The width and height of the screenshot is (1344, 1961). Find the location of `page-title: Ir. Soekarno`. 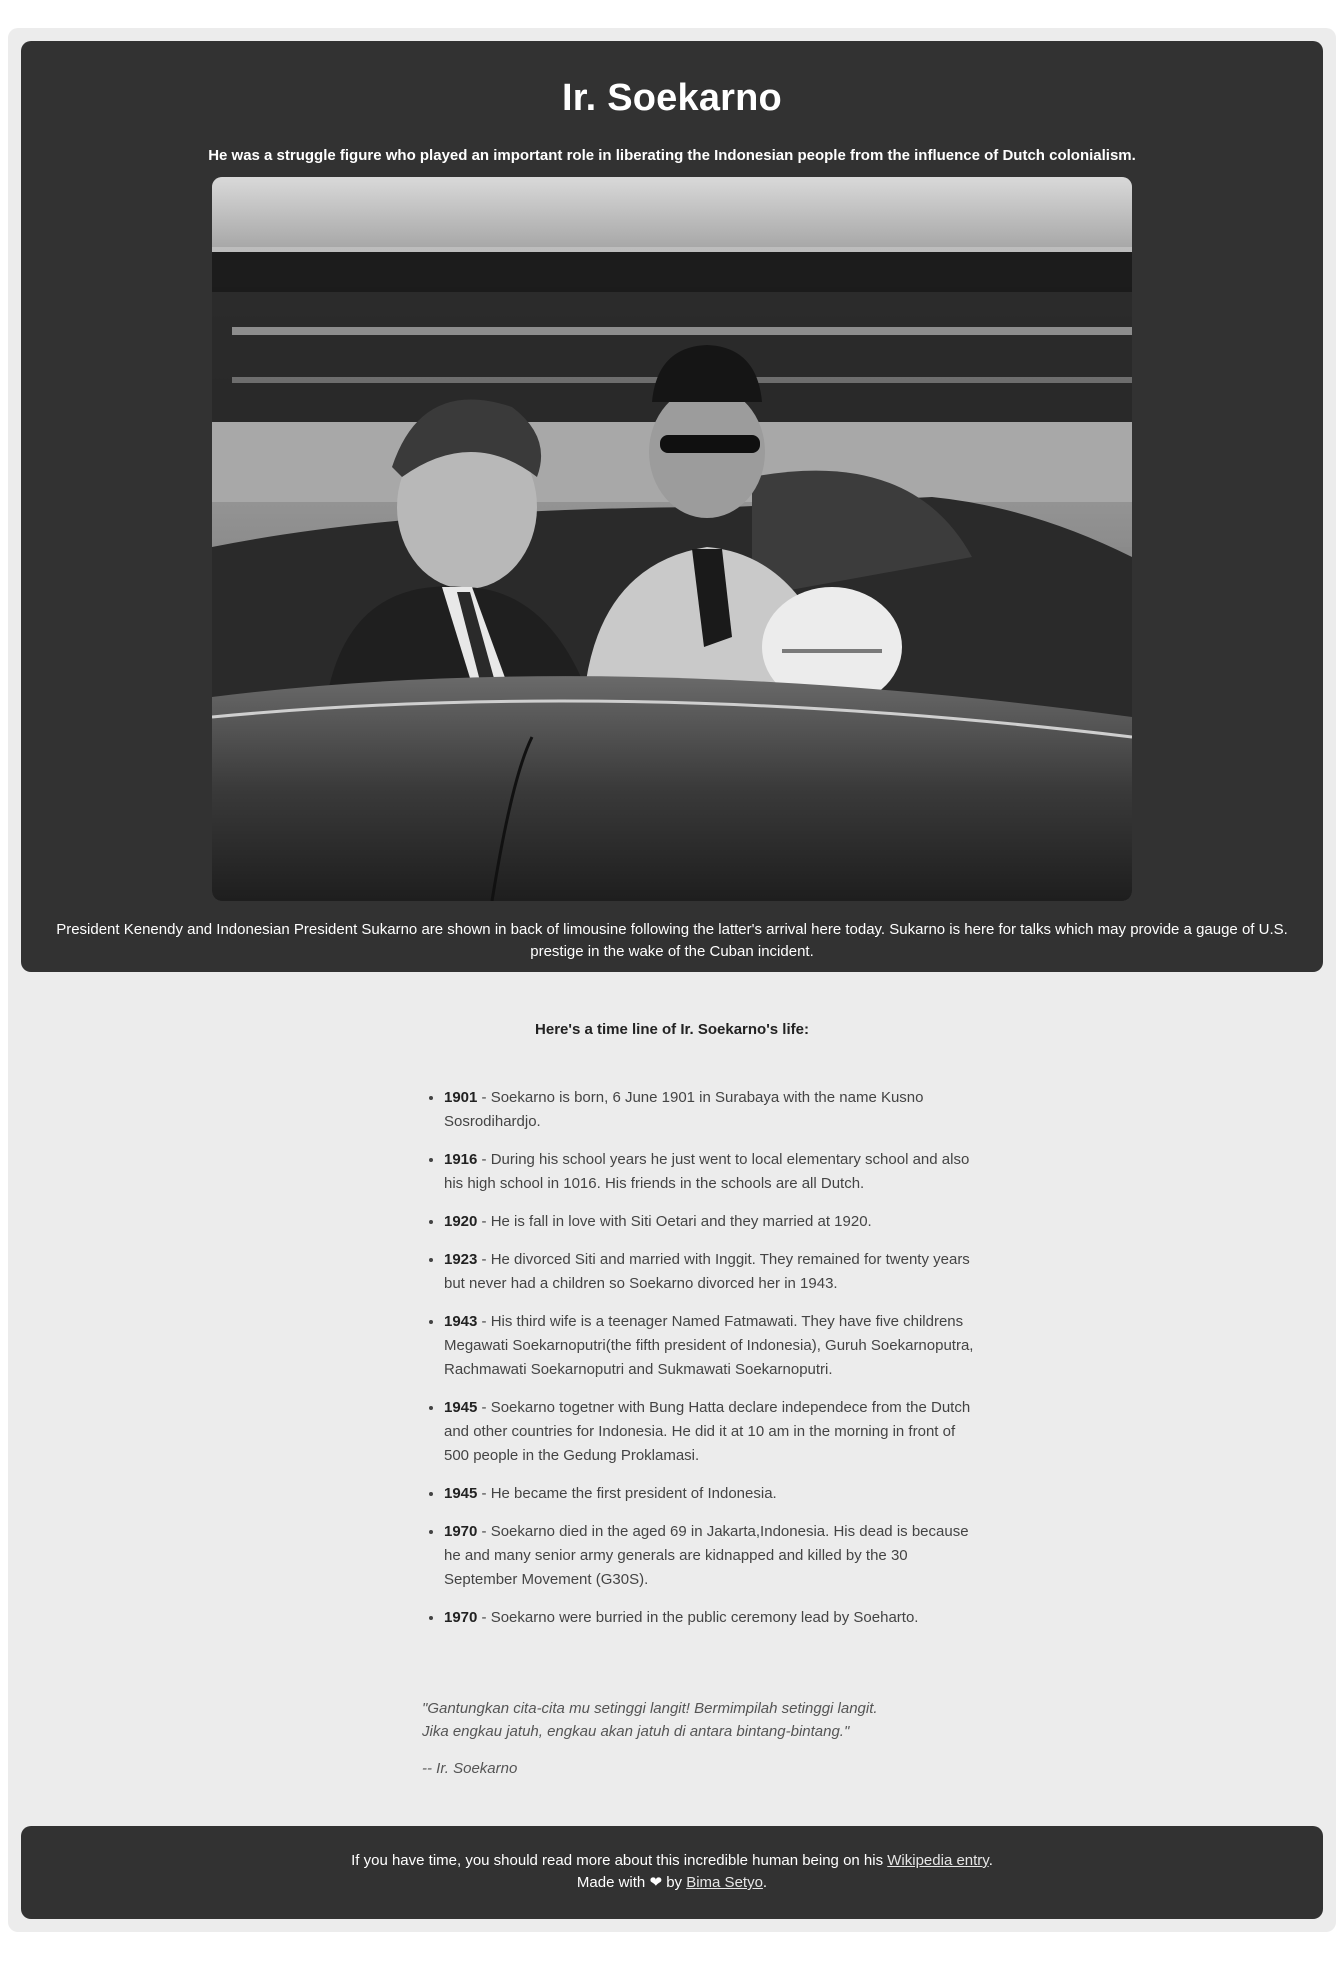

page-title: Ir. Soekarno is located at coordinates (672, 98).